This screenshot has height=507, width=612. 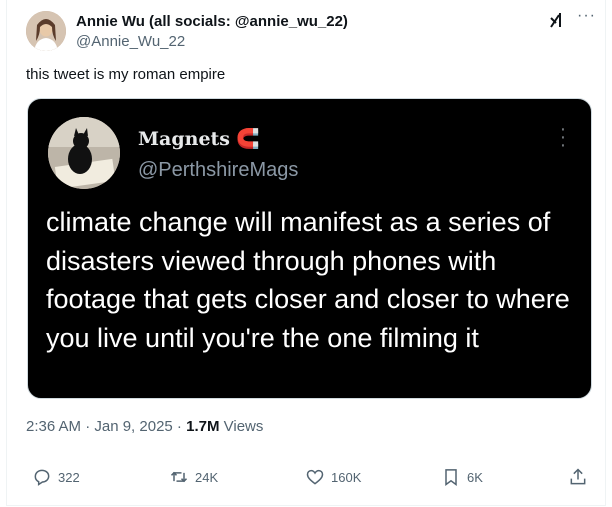 What do you see at coordinates (586, 16) in the screenshot?
I see `more-icon: ···` at bounding box center [586, 16].